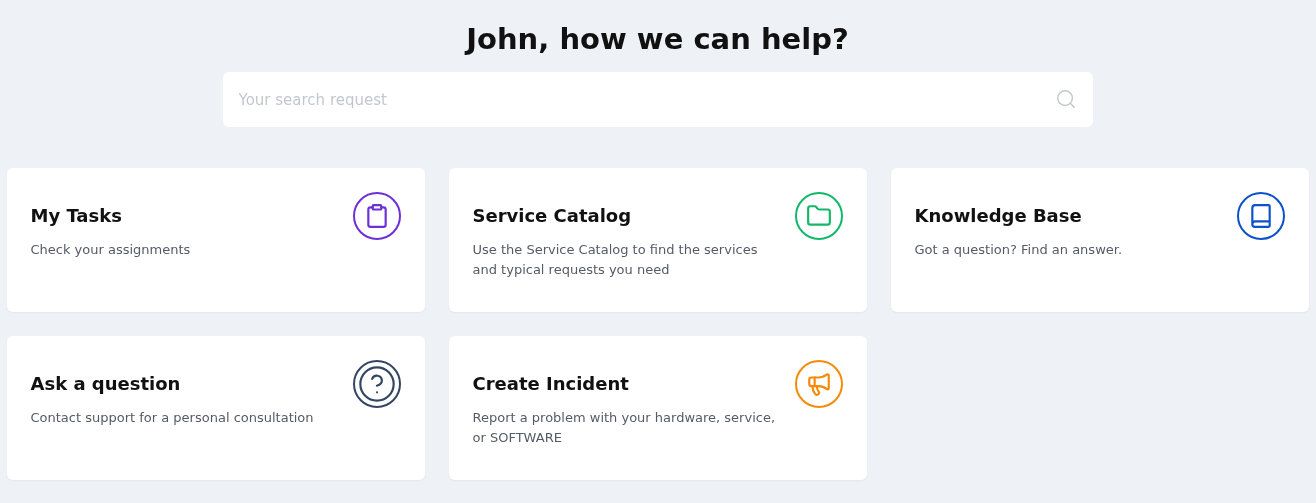  What do you see at coordinates (998, 215) in the screenshot?
I see `card-title: Knowledge Base` at bounding box center [998, 215].